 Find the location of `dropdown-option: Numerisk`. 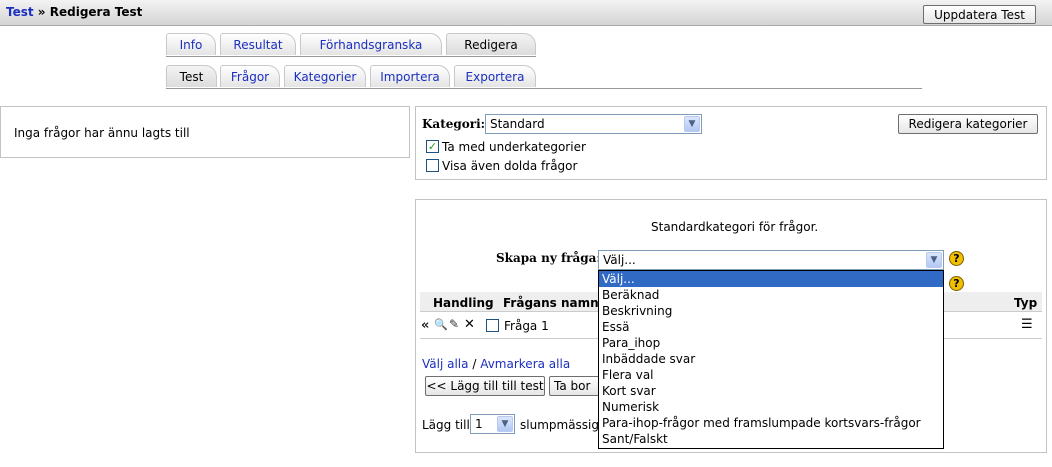

dropdown-option: Numerisk is located at coordinates (771, 407).